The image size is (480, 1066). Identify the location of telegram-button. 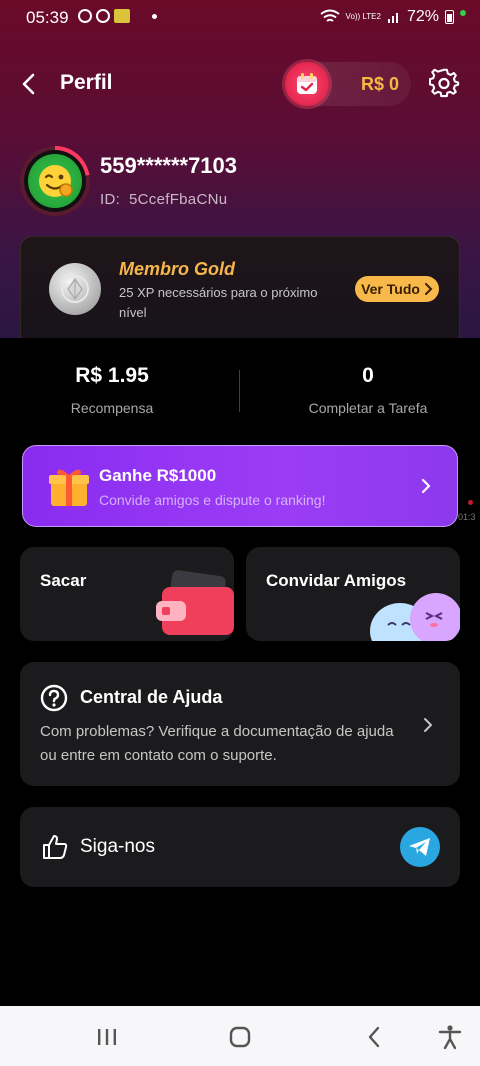
(420, 847).